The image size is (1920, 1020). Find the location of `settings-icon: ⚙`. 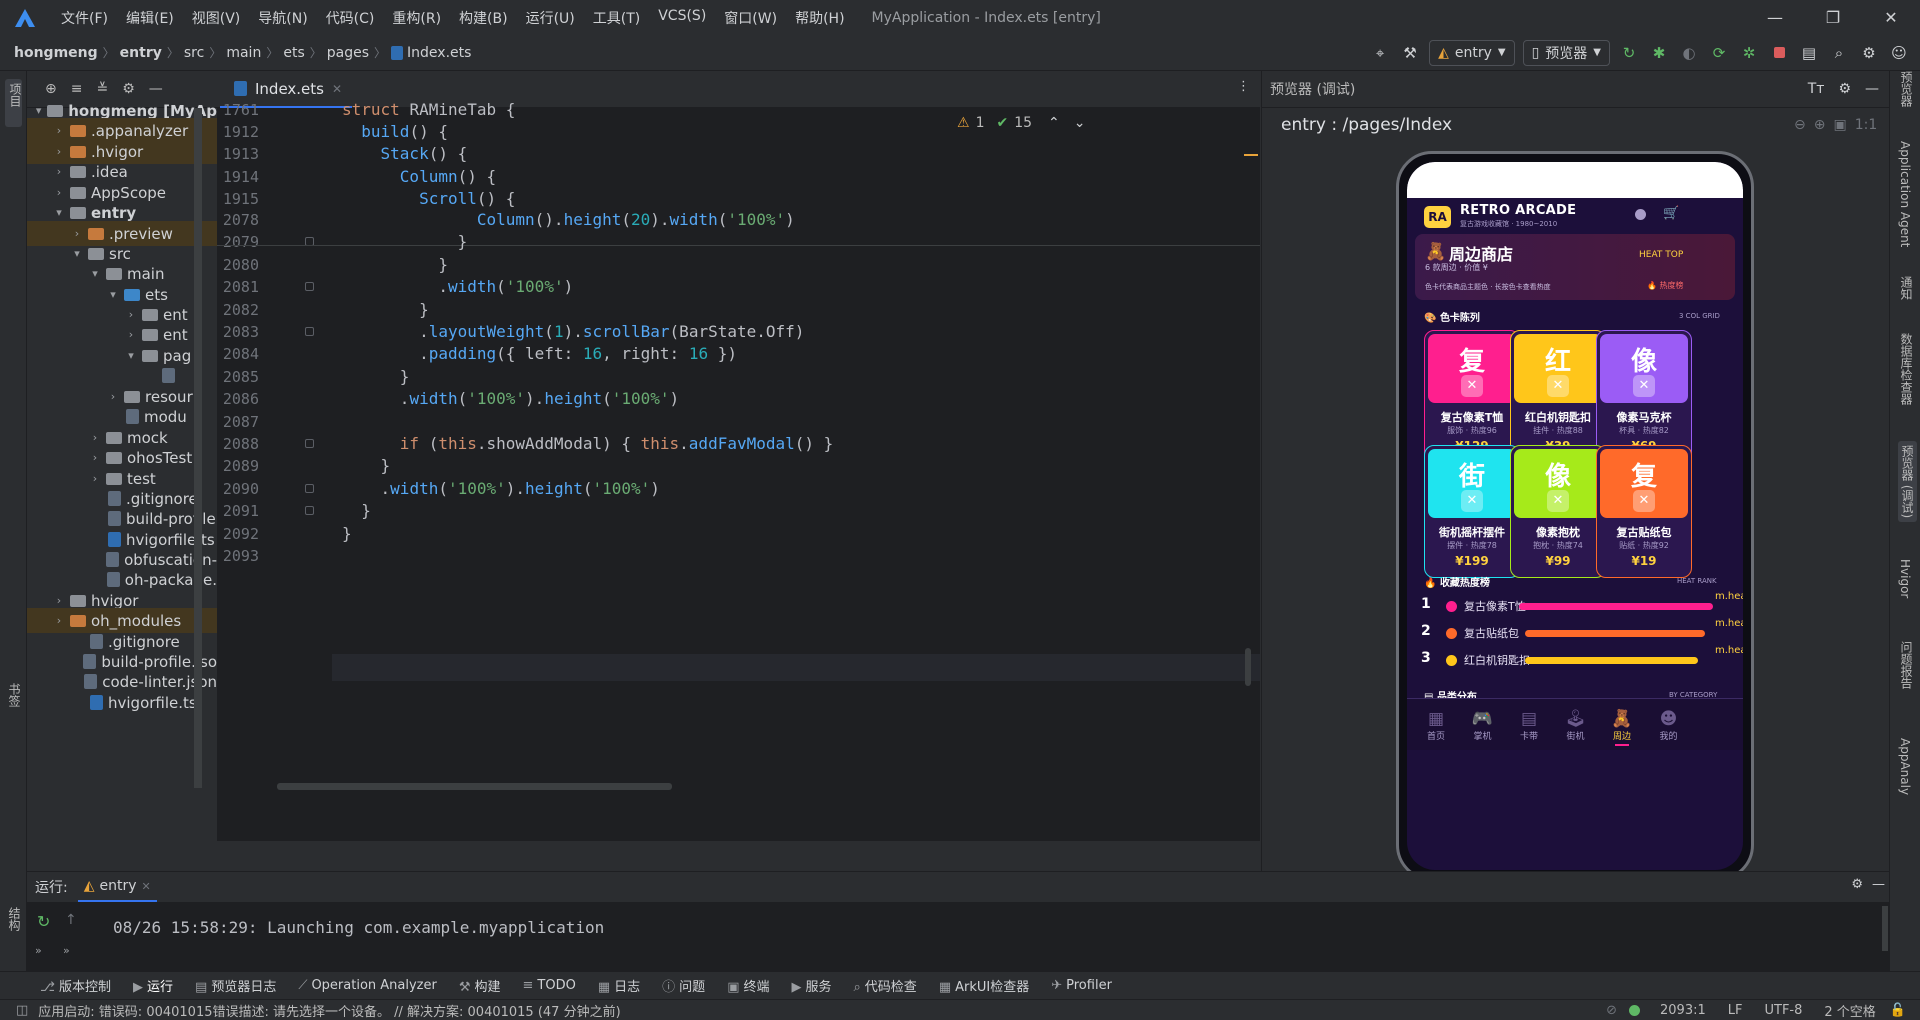

settings-icon: ⚙ is located at coordinates (1869, 53).